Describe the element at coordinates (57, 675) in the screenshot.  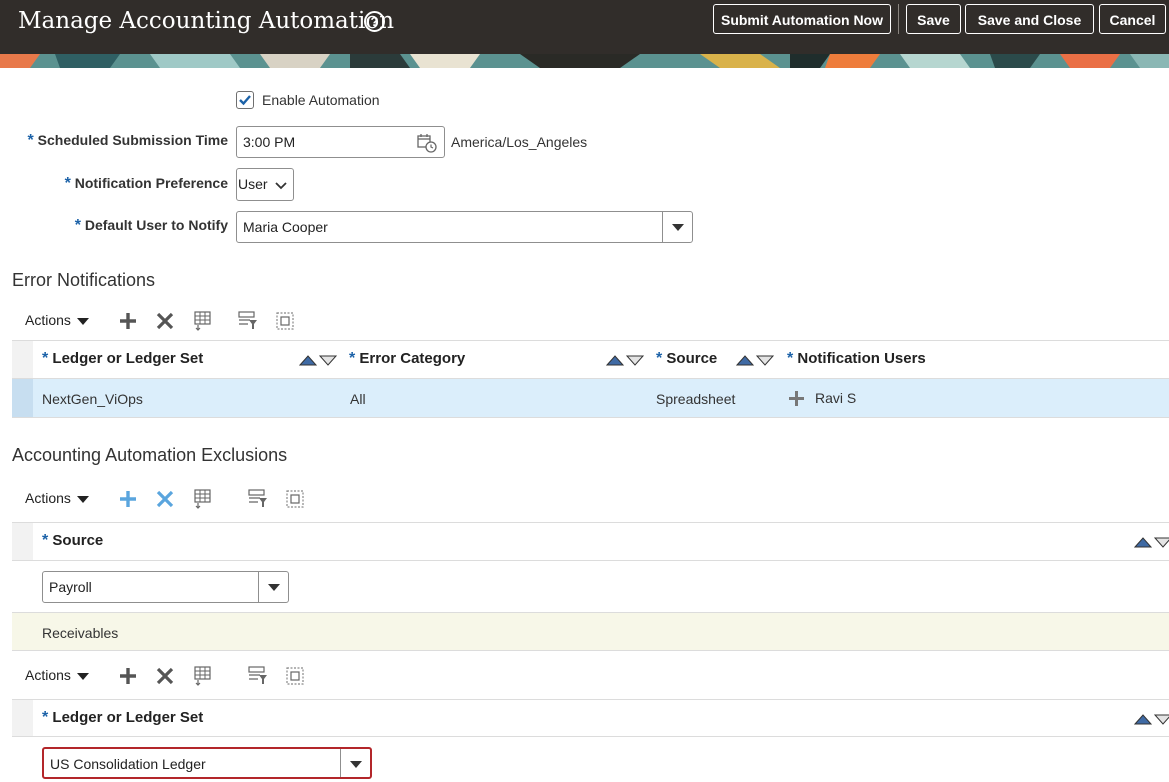
I see `ledger-actions-menu: Actions` at that location.